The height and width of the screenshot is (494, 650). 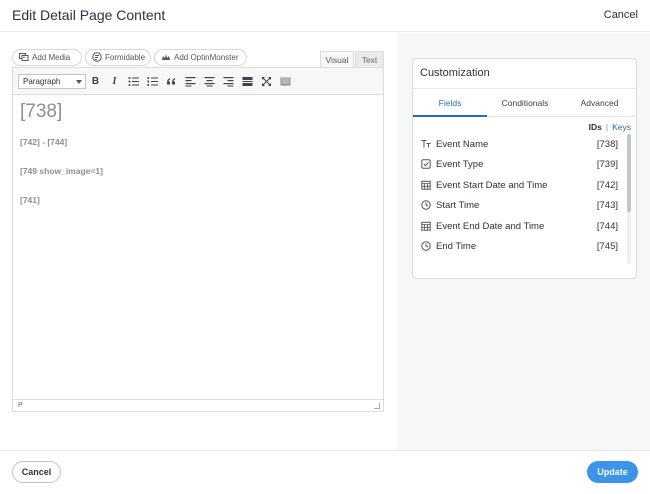 I want to click on blockquote-button, so click(x=171, y=81).